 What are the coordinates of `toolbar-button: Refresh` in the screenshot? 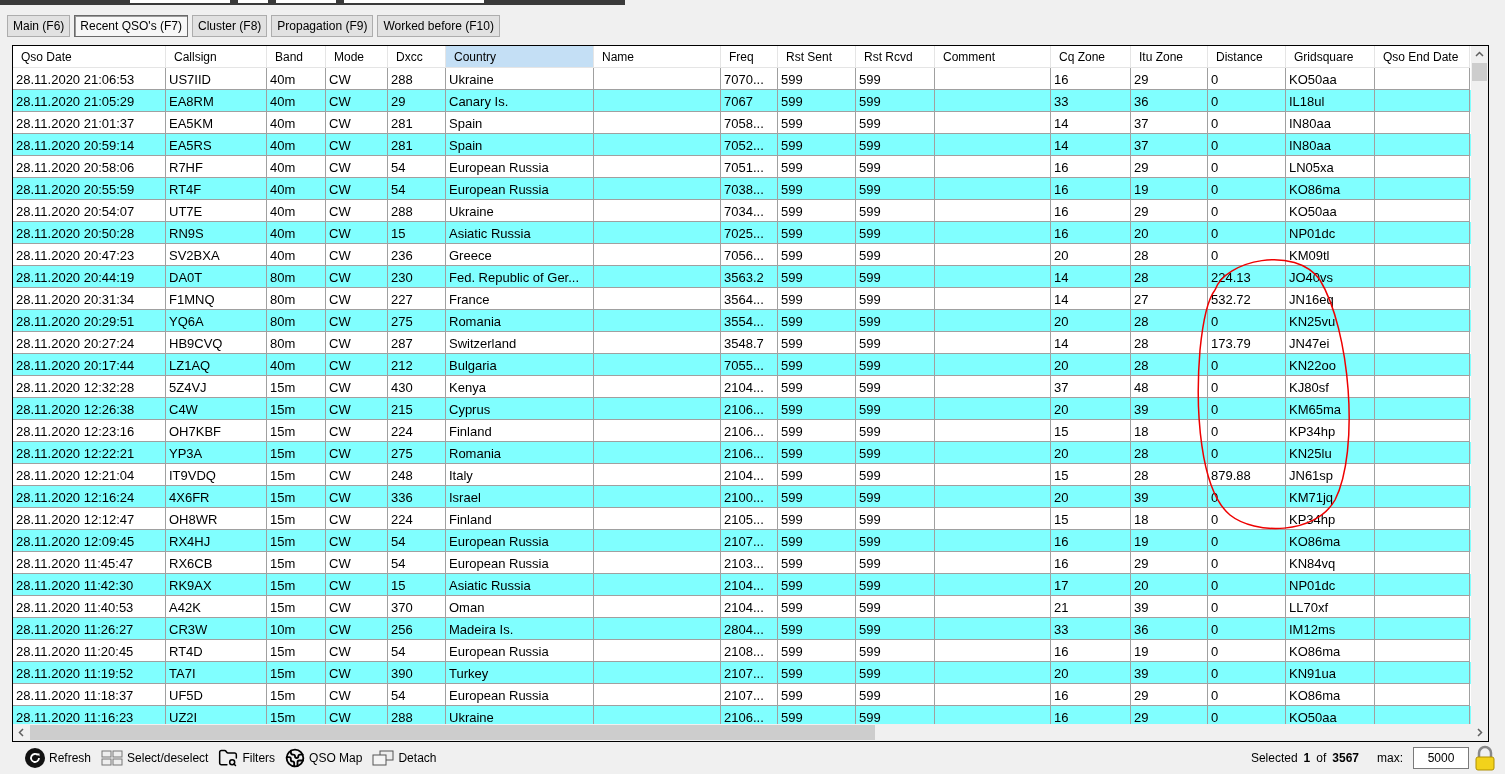 It's located at (58, 758).